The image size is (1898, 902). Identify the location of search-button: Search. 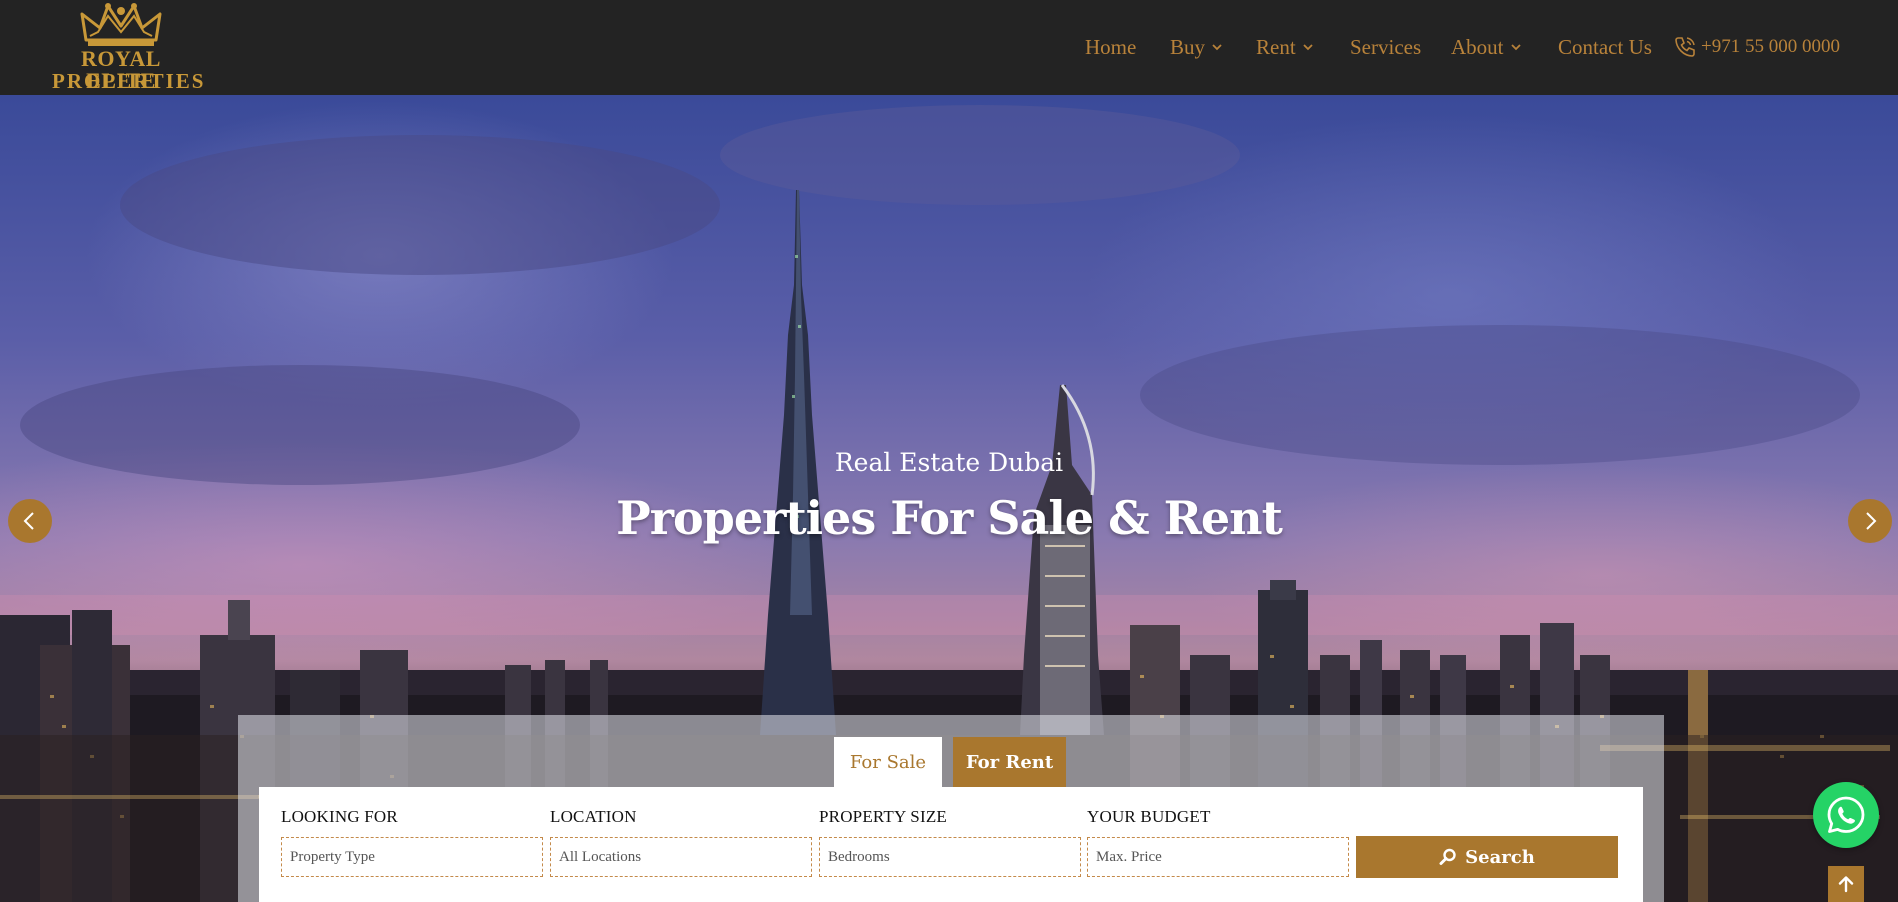
(1487, 857).